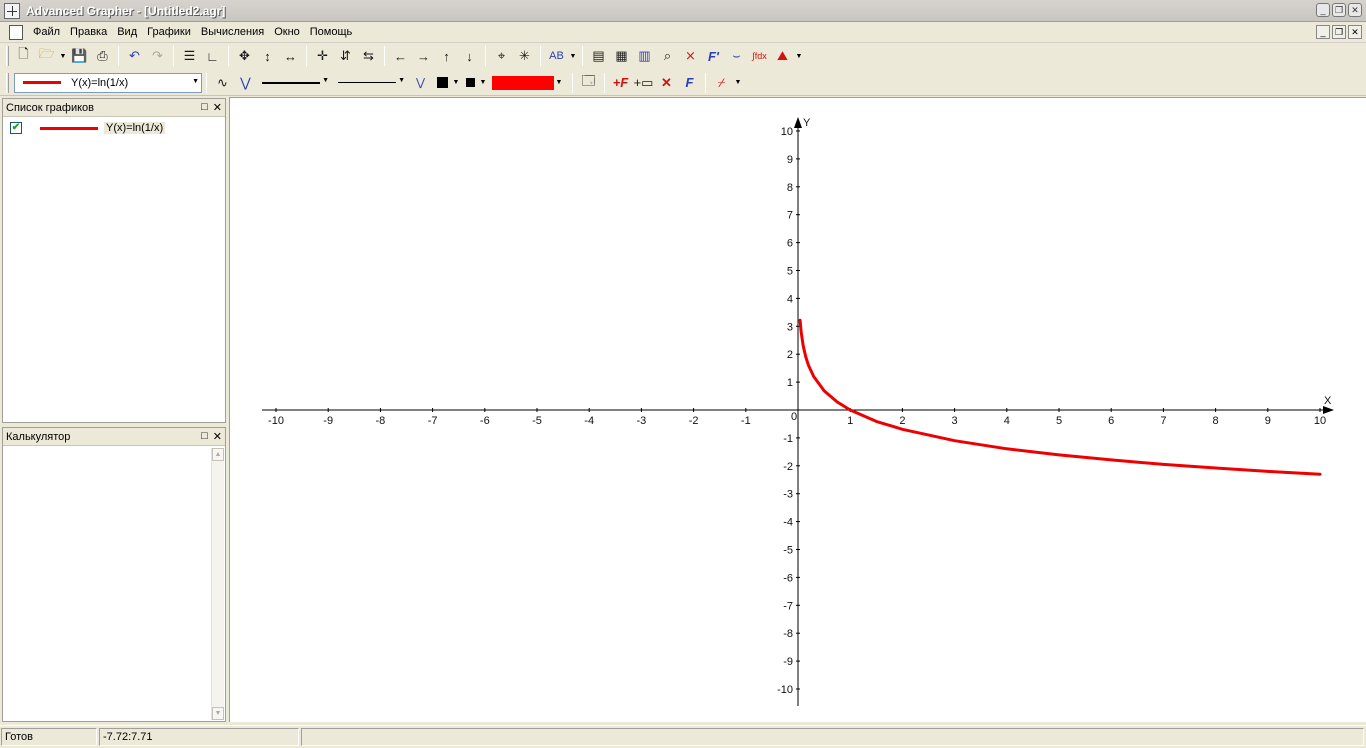 This screenshot has width=1366, height=748. What do you see at coordinates (16, 32) in the screenshot?
I see `document-icon` at bounding box center [16, 32].